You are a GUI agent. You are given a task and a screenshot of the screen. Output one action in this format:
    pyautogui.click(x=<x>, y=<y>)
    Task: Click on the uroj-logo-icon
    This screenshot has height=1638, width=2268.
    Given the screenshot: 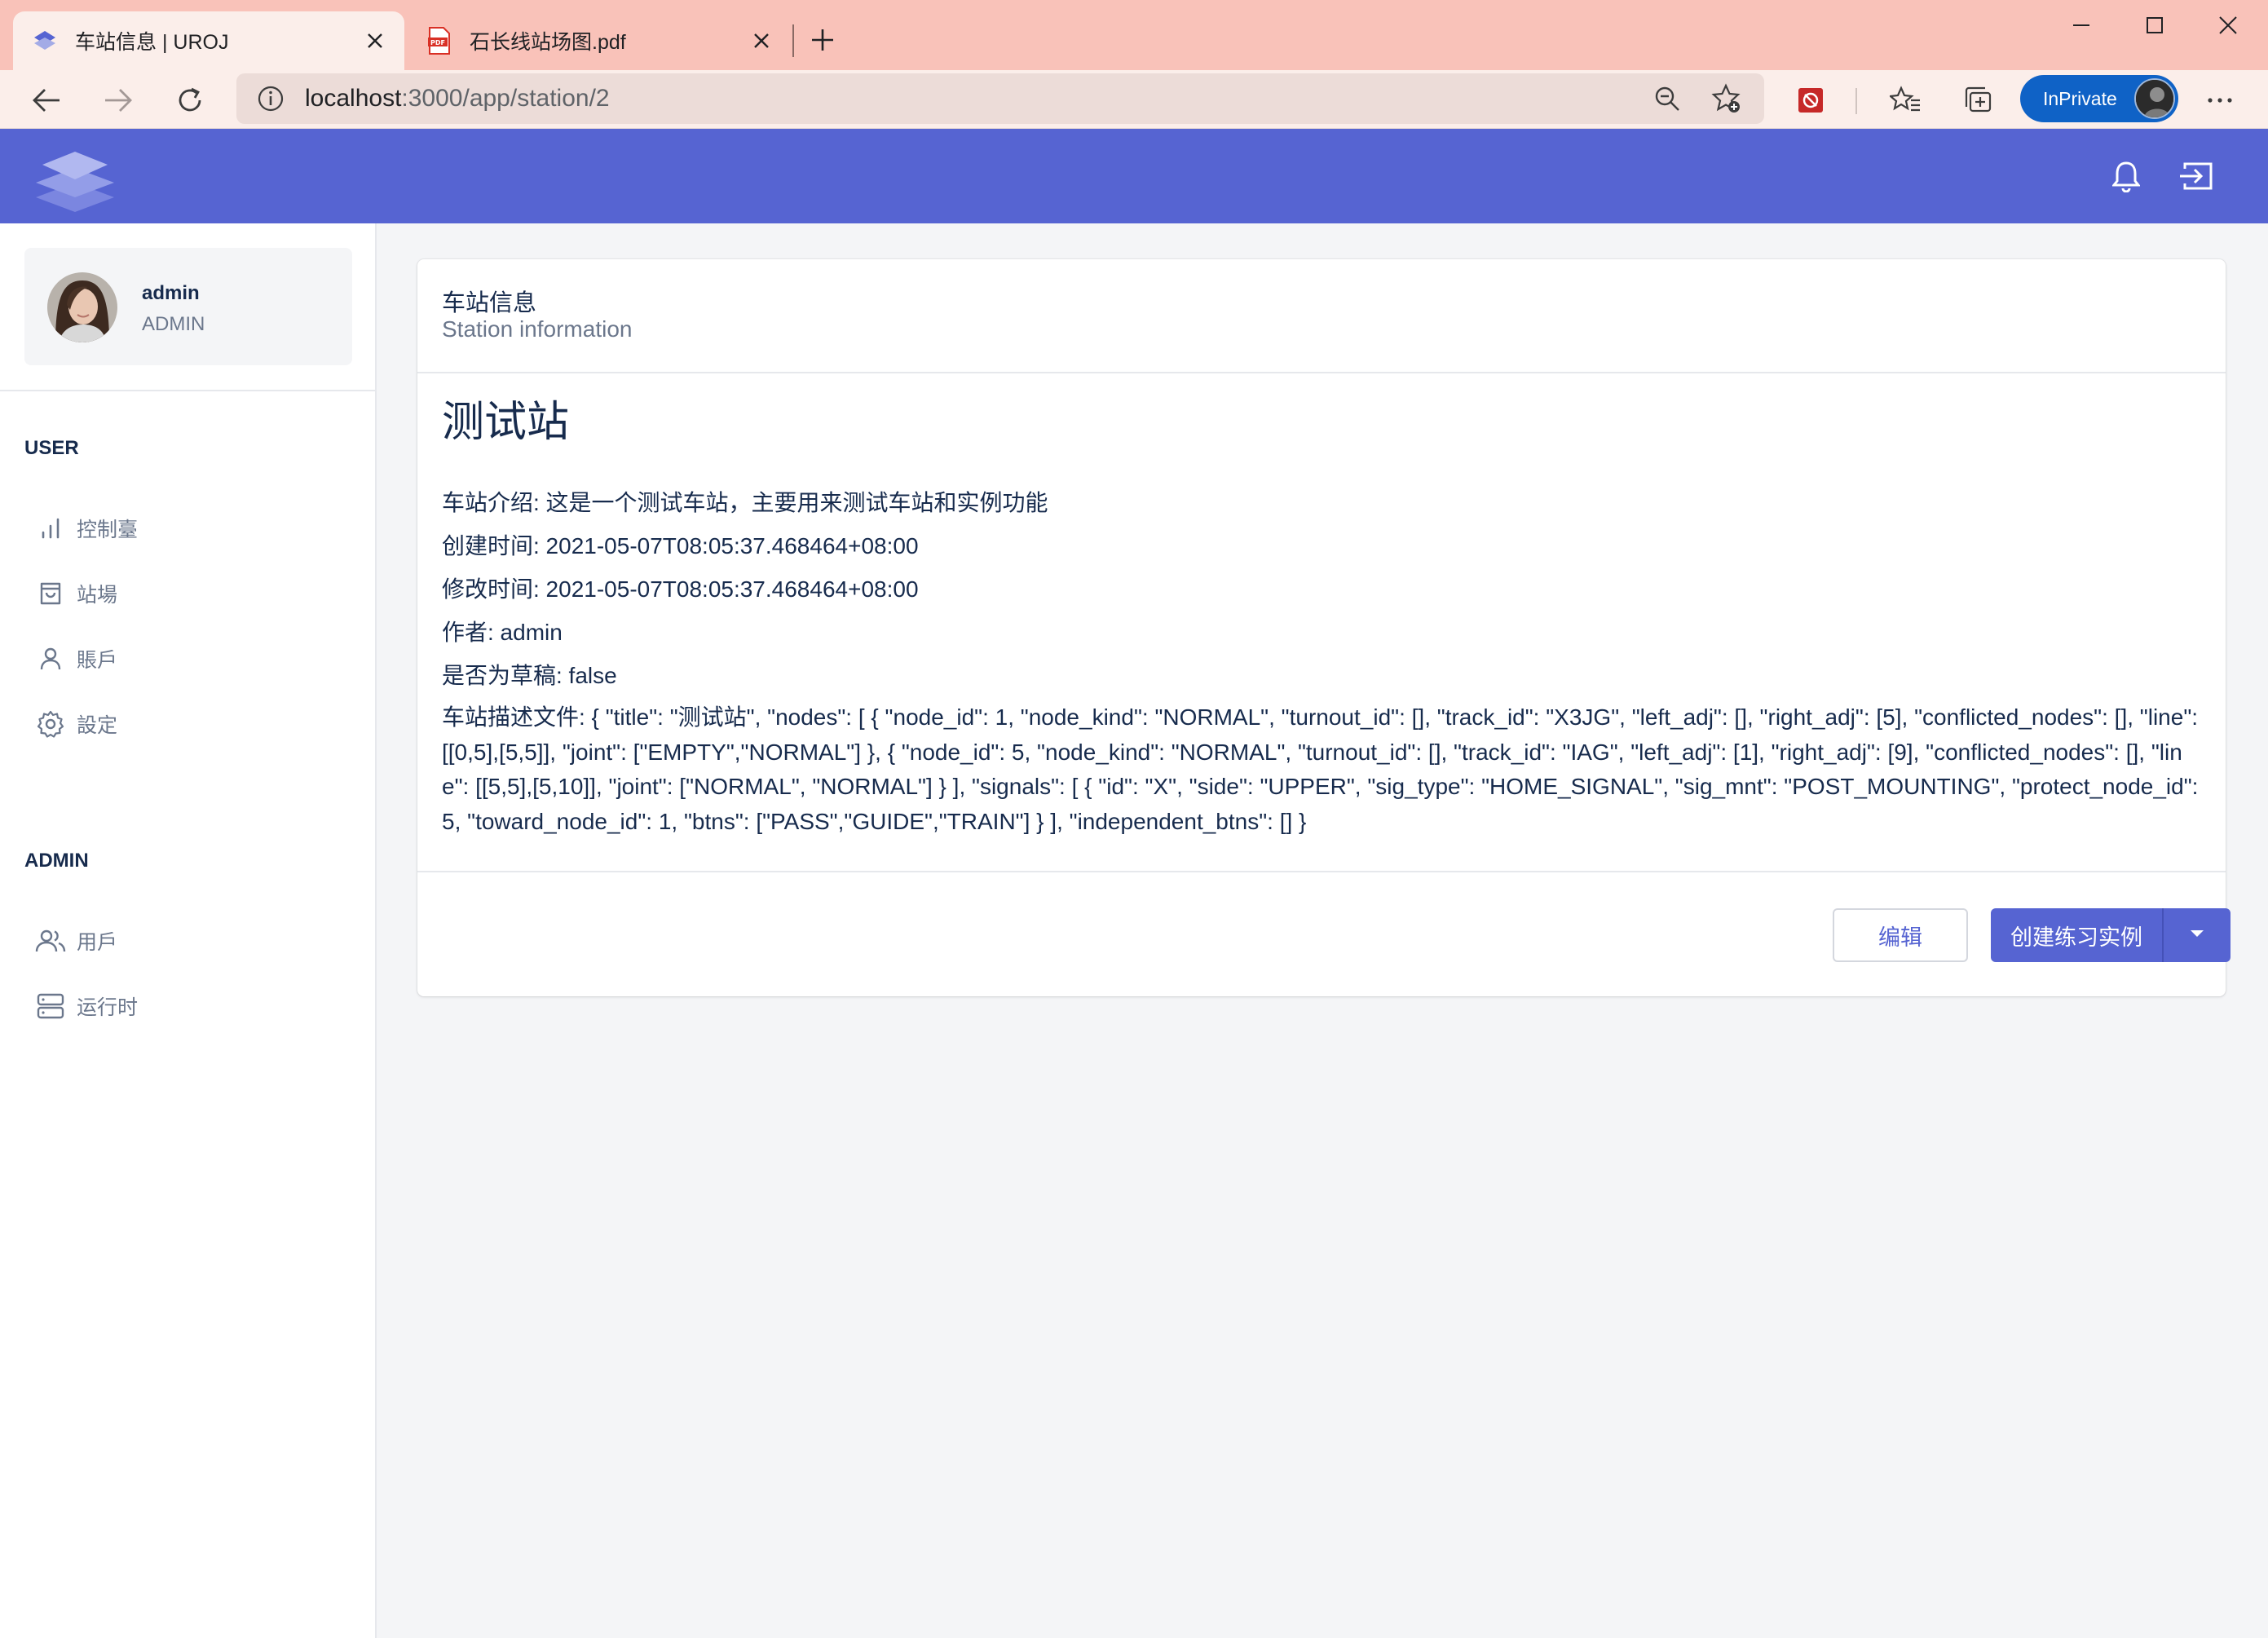 What is the action you would take?
    pyautogui.click(x=45, y=41)
    